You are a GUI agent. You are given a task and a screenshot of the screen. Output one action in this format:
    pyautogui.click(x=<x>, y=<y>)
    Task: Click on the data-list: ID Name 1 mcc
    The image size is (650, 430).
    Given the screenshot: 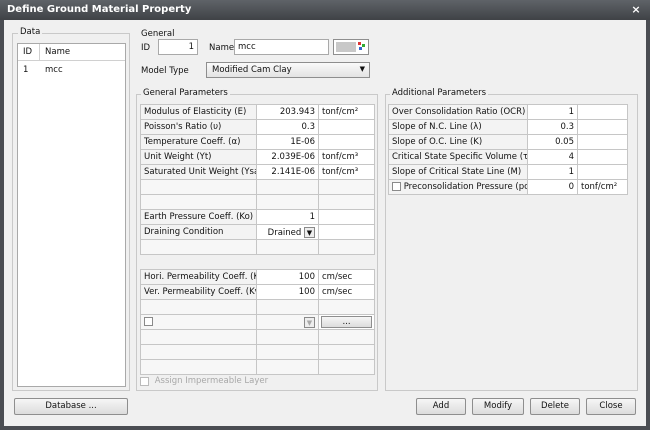 What is the action you would take?
    pyautogui.click(x=71, y=215)
    